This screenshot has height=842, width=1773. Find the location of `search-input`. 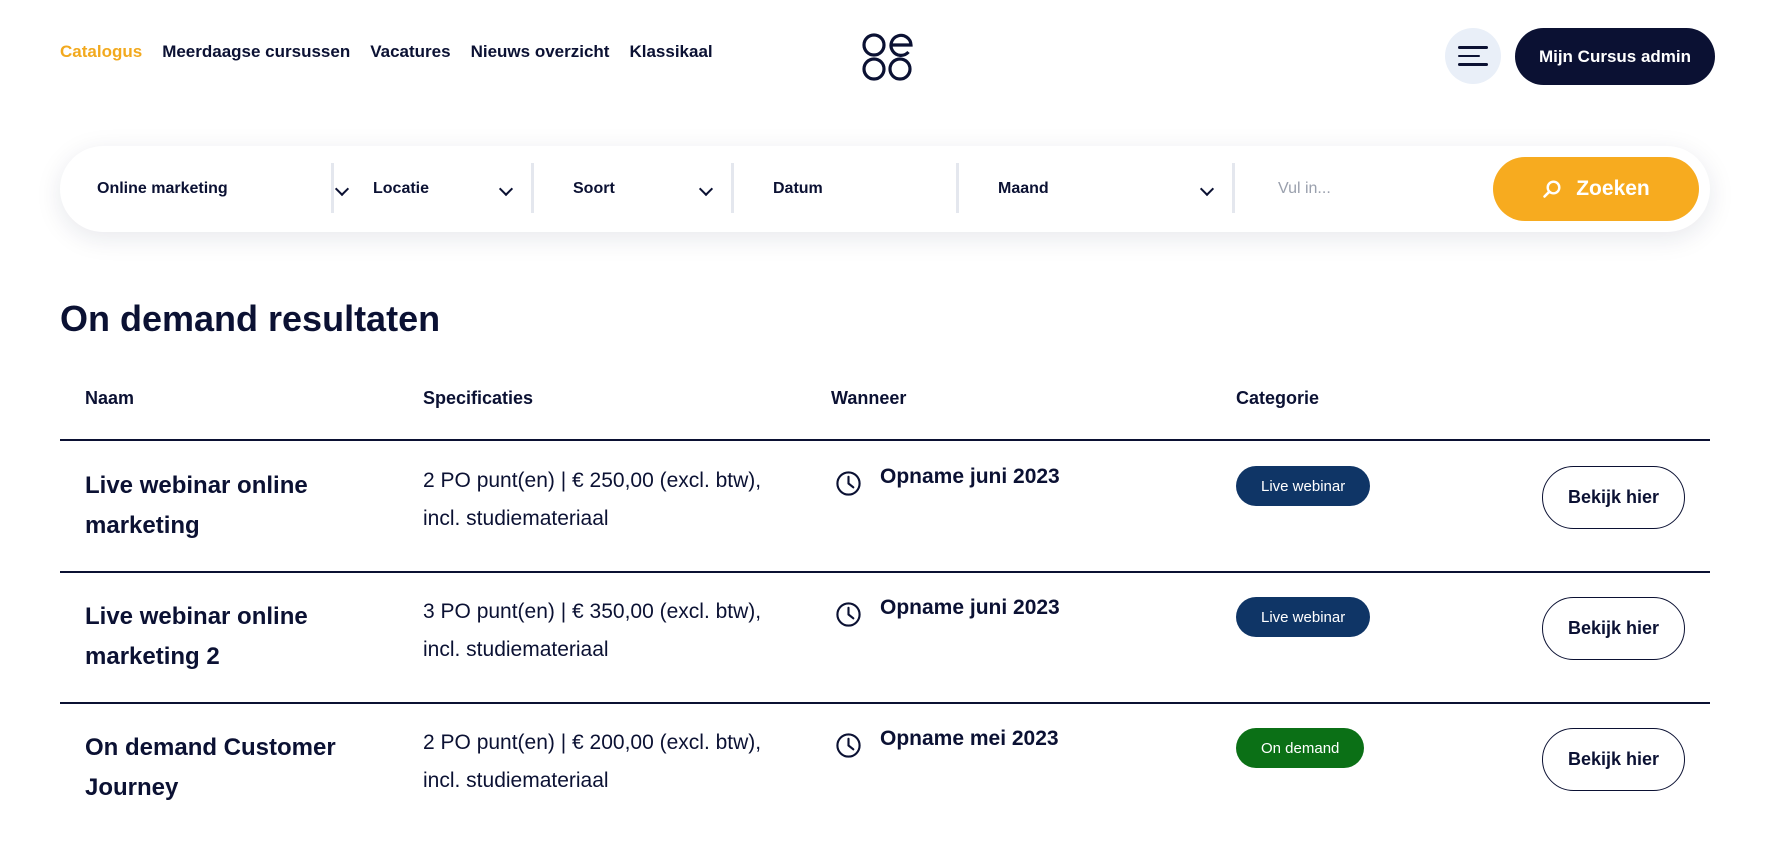

search-input is located at coordinates (1378, 189).